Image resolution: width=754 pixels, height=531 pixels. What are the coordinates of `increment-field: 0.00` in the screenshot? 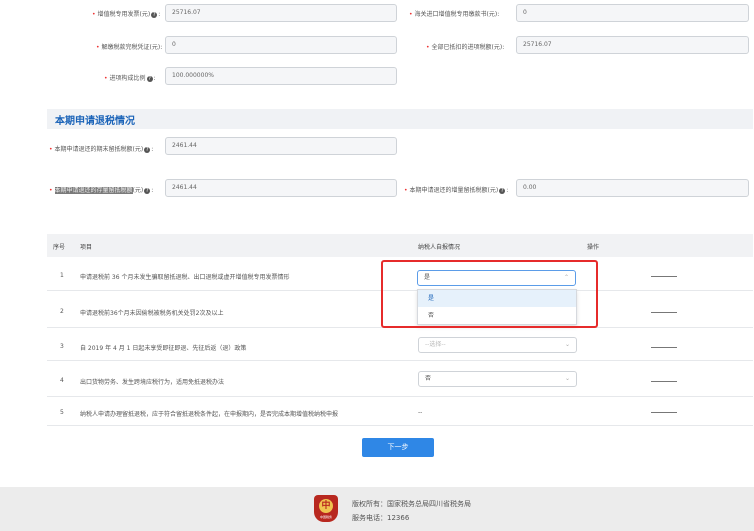 It's located at (632, 188).